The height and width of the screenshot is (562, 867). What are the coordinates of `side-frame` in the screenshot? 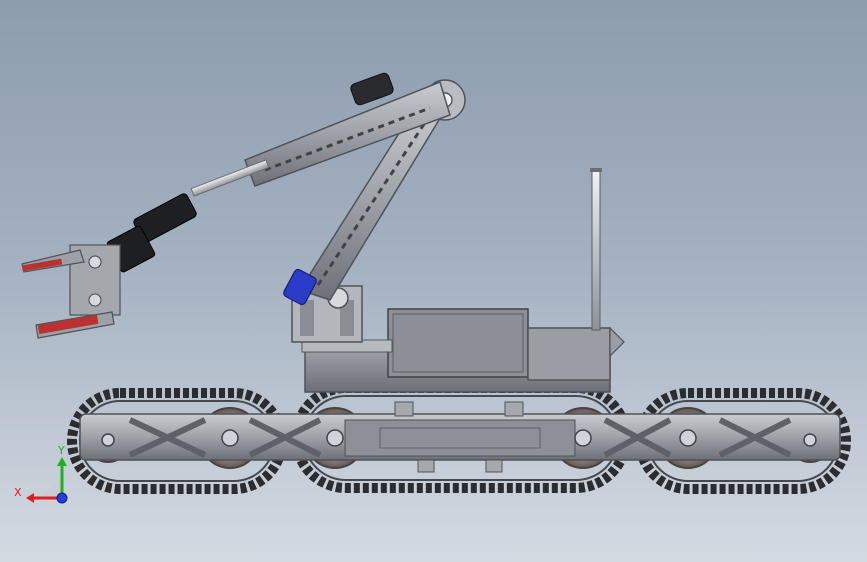 It's located at (460, 437).